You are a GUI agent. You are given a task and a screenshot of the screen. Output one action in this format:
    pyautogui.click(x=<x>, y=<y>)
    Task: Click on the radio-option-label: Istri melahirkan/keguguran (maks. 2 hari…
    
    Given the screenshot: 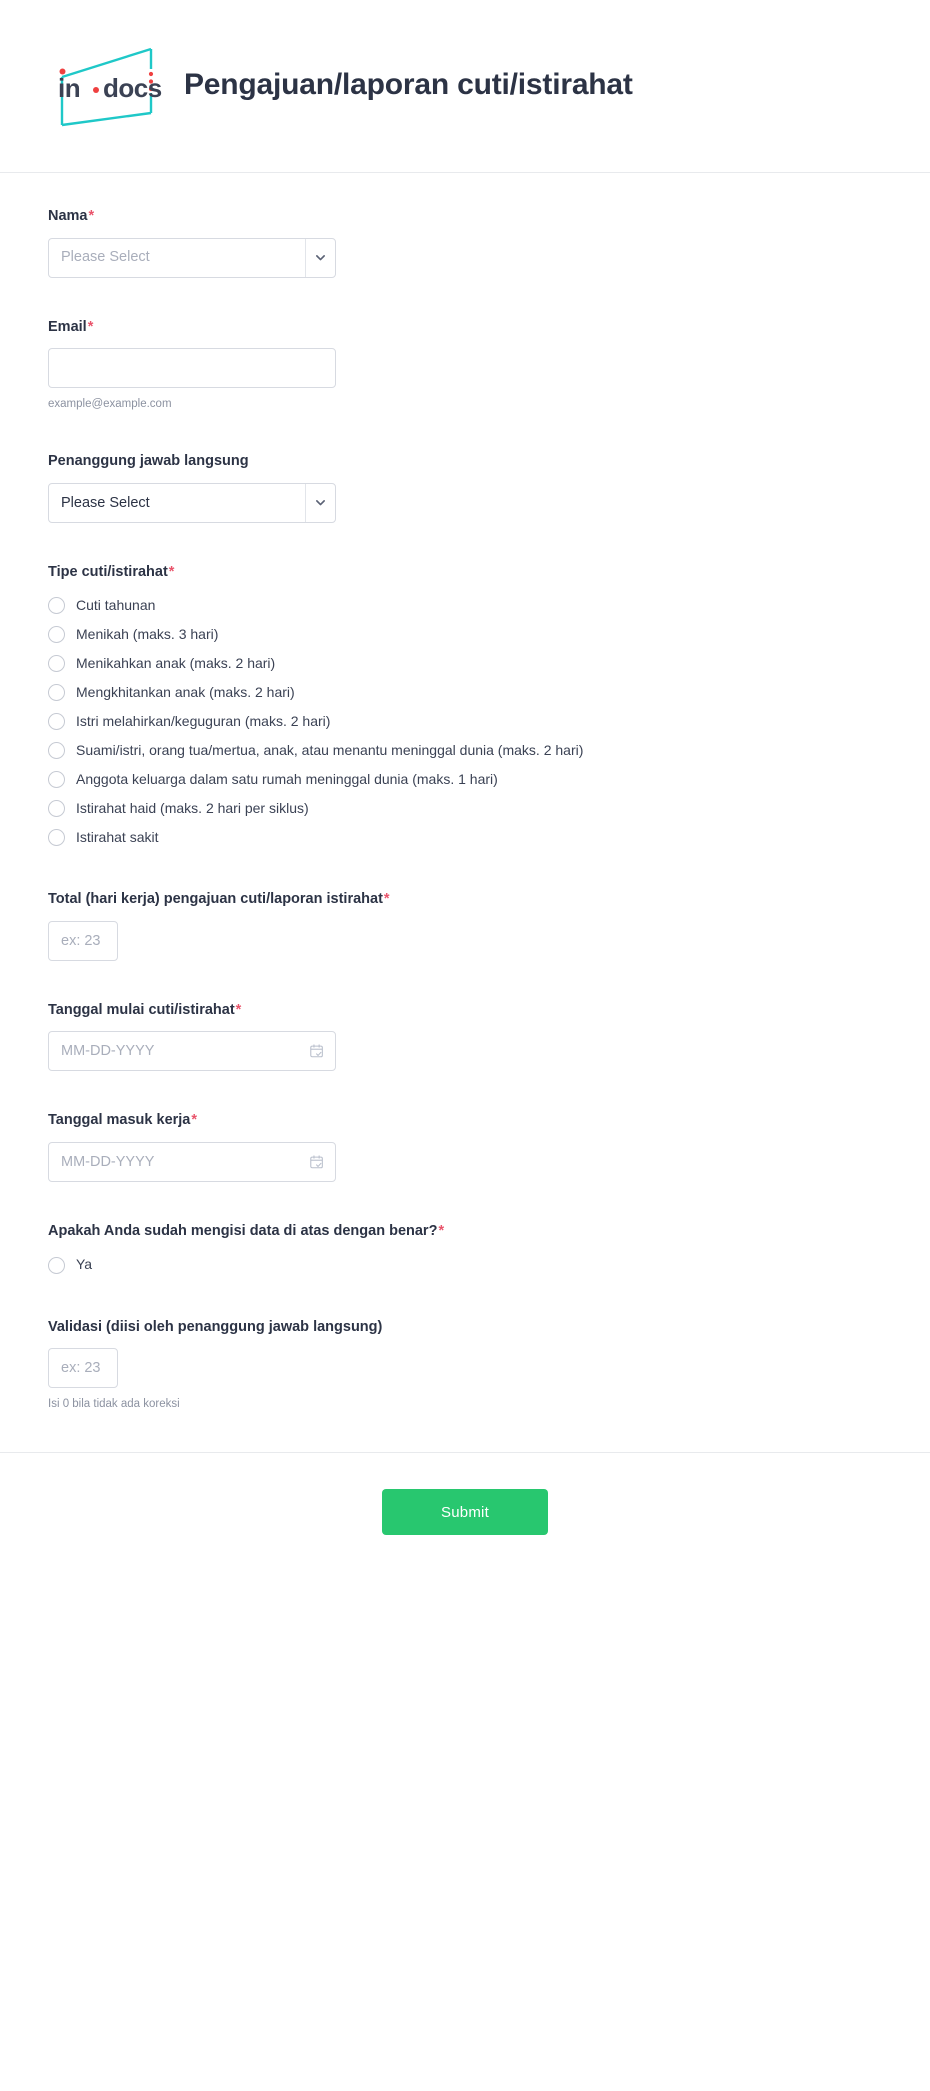 What is the action you would take?
    pyautogui.click(x=203, y=721)
    